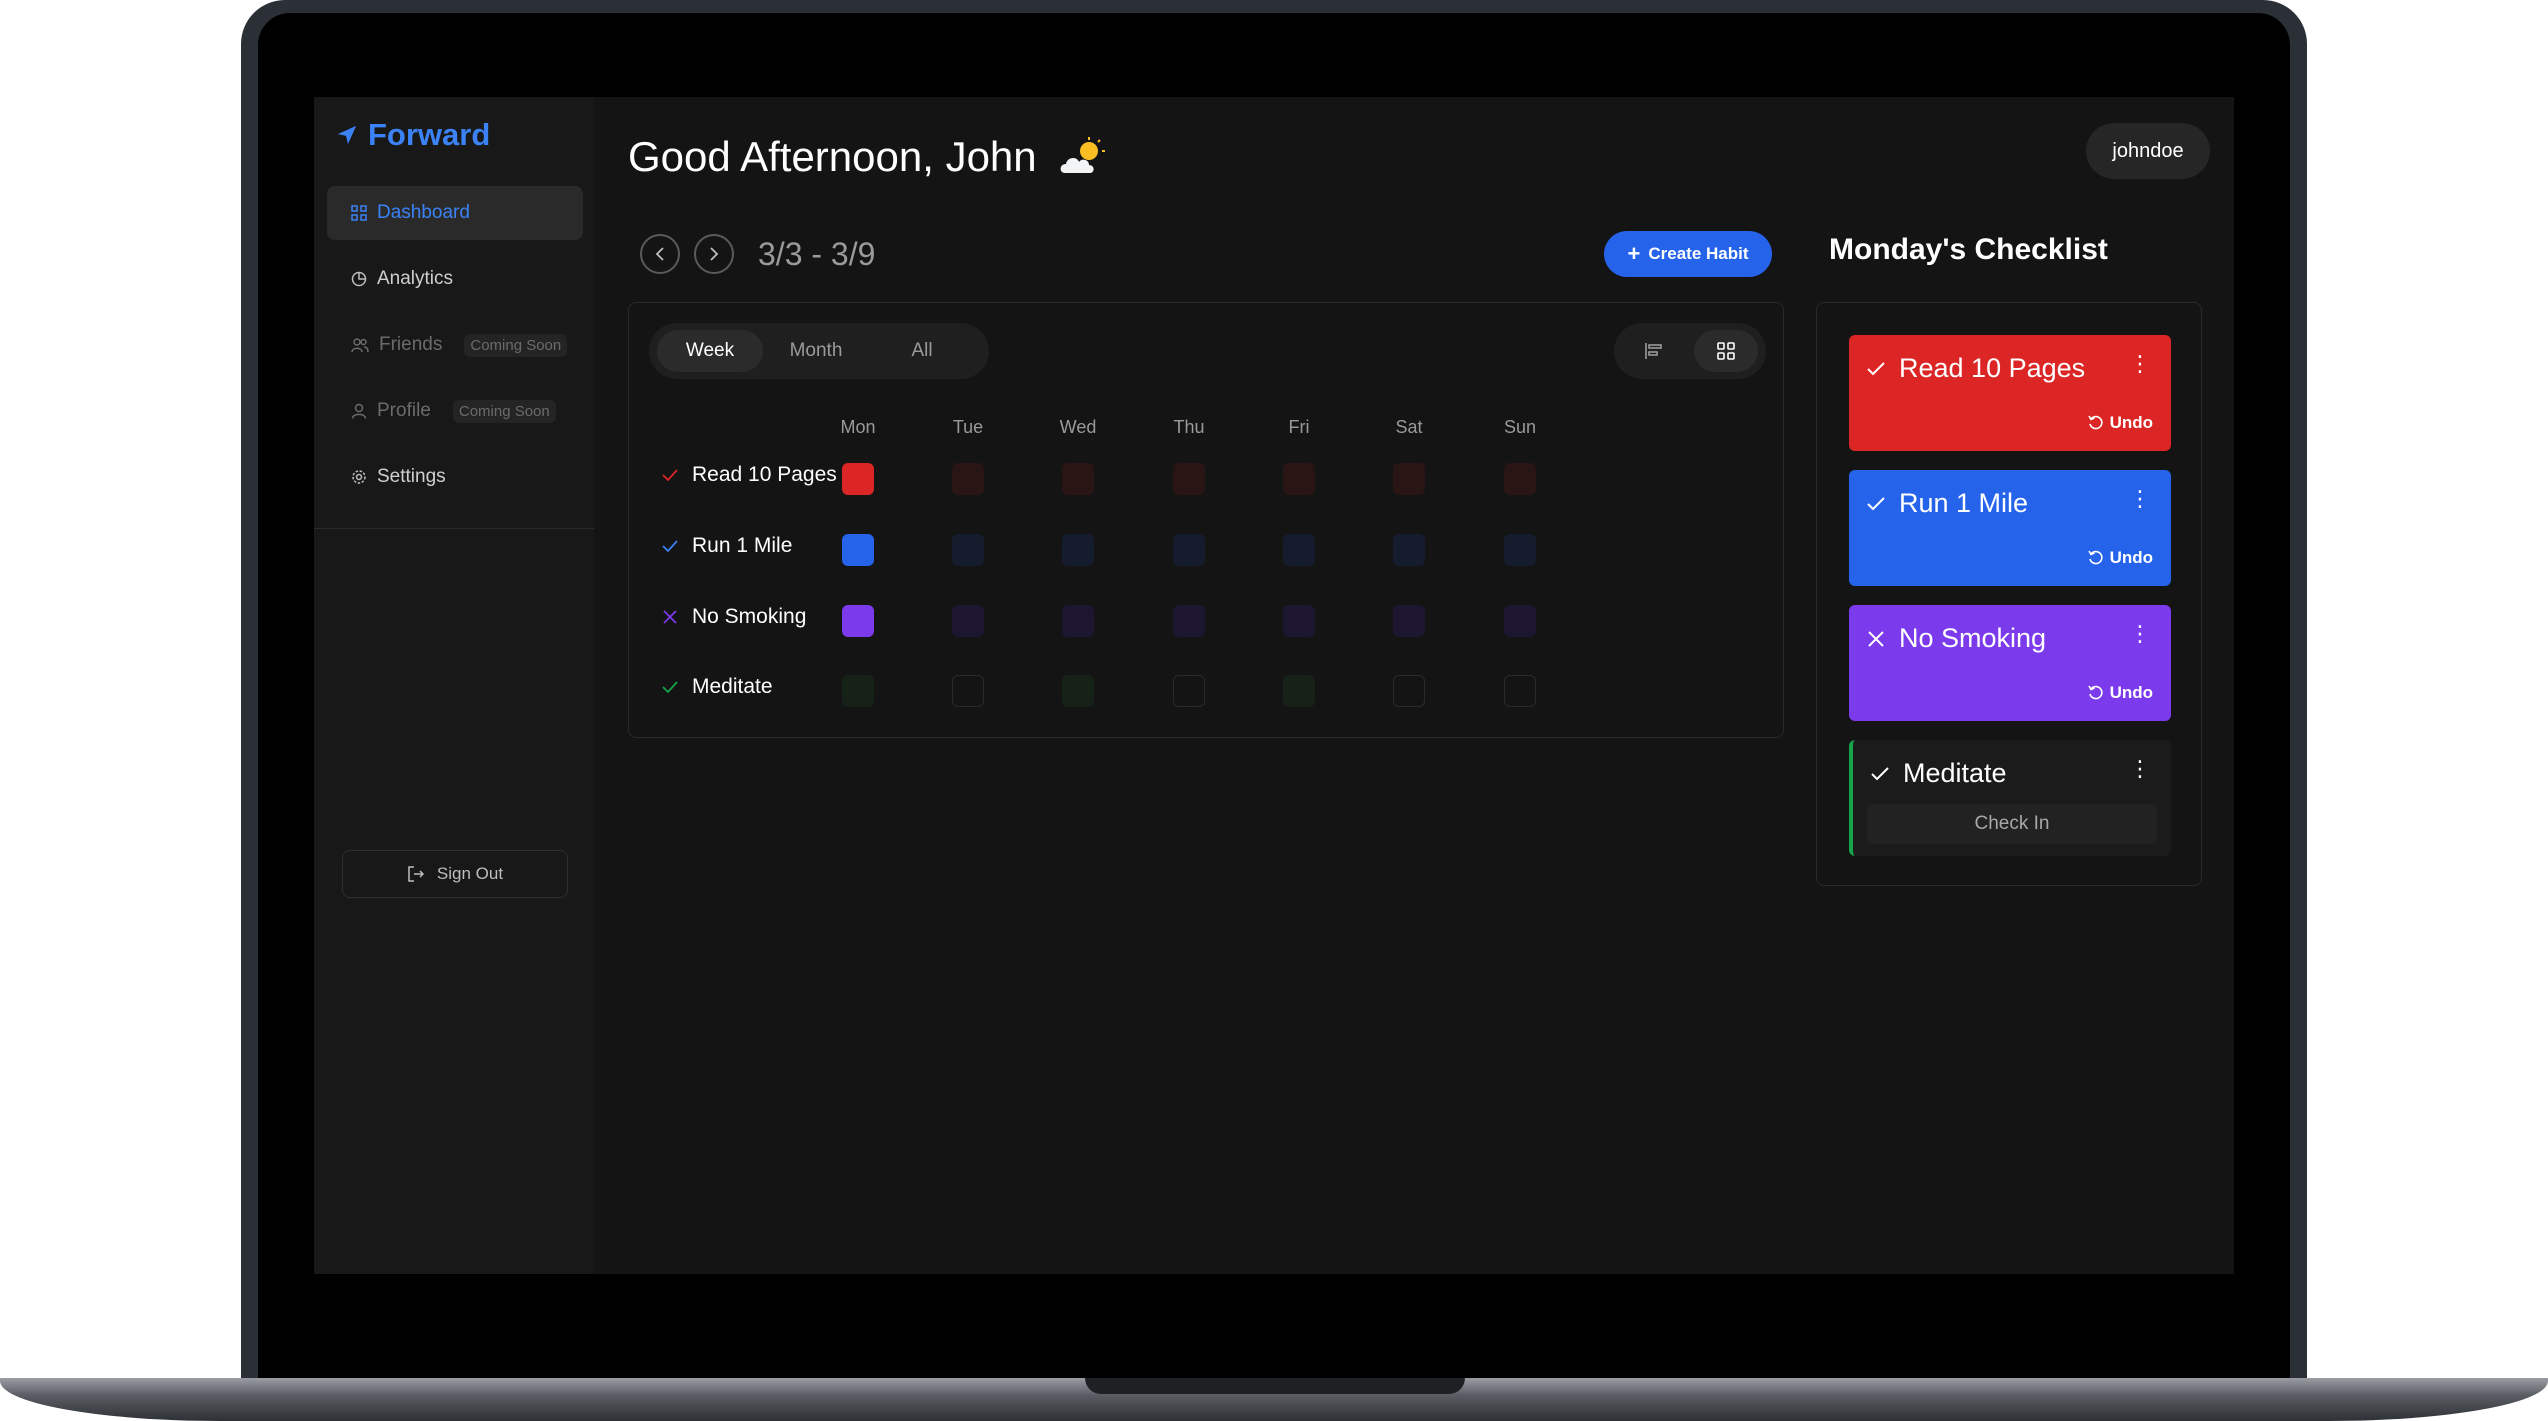 This screenshot has width=2548, height=1421. What do you see at coordinates (416, 874) in the screenshot?
I see `sign-out-icon` at bounding box center [416, 874].